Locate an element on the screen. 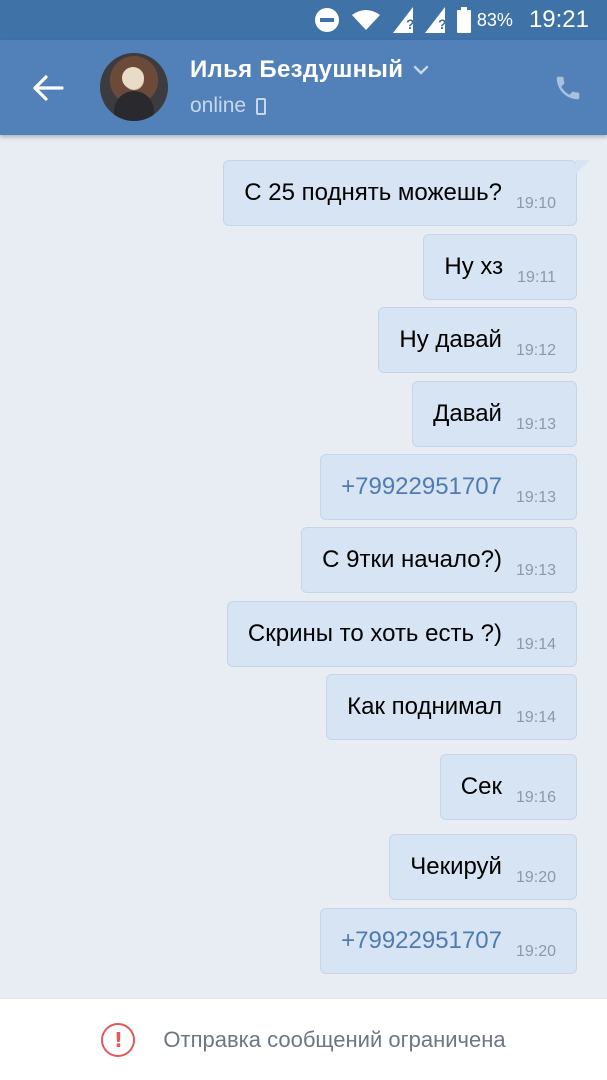 The image size is (607, 1080). sim-icon-2: ? is located at coordinates (434, 20).